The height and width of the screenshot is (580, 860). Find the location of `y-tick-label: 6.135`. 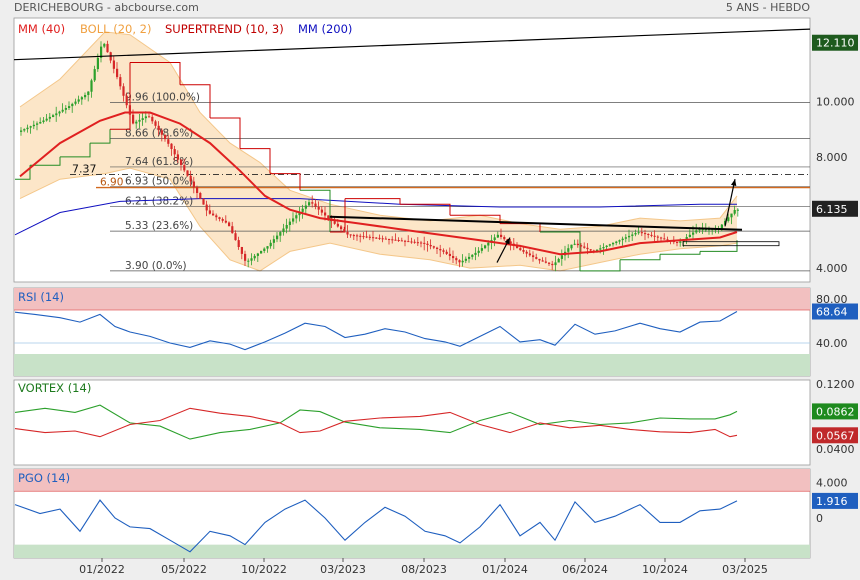

y-tick-label: 6.135 is located at coordinates (832, 209).